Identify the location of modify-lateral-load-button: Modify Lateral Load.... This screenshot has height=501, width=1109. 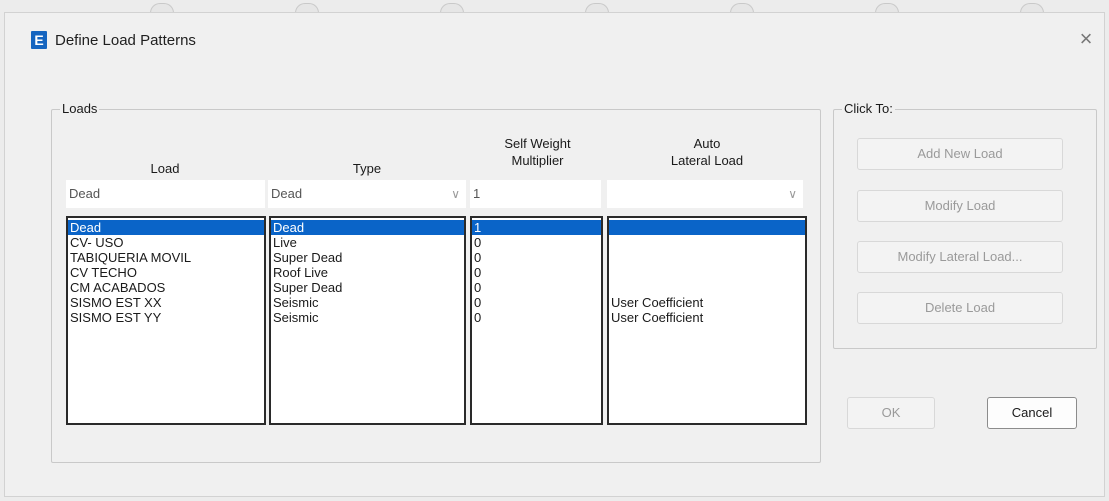
(960, 257).